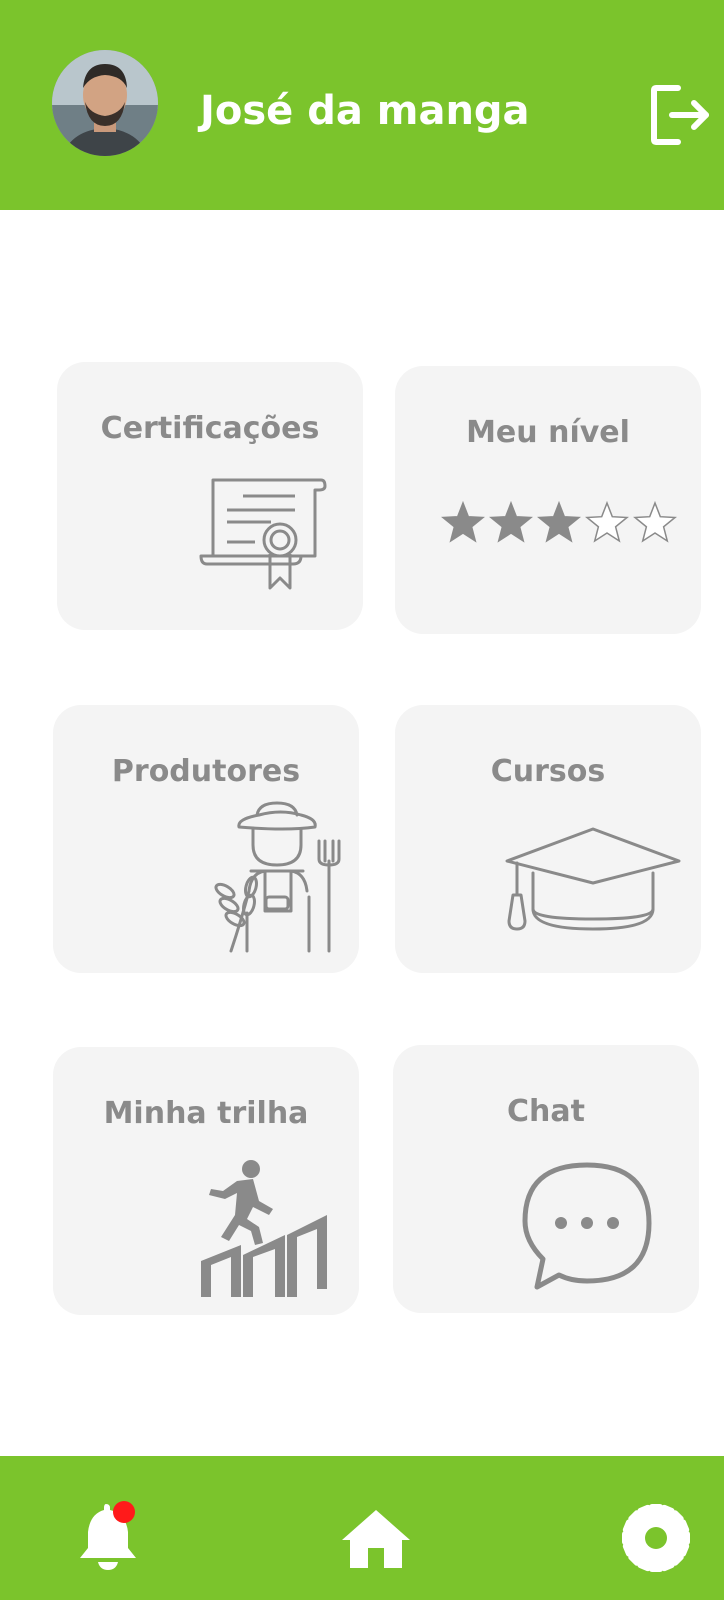 Image resolution: width=724 pixels, height=1600 pixels. I want to click on chat-bubble-icon, so click(587, 1226).